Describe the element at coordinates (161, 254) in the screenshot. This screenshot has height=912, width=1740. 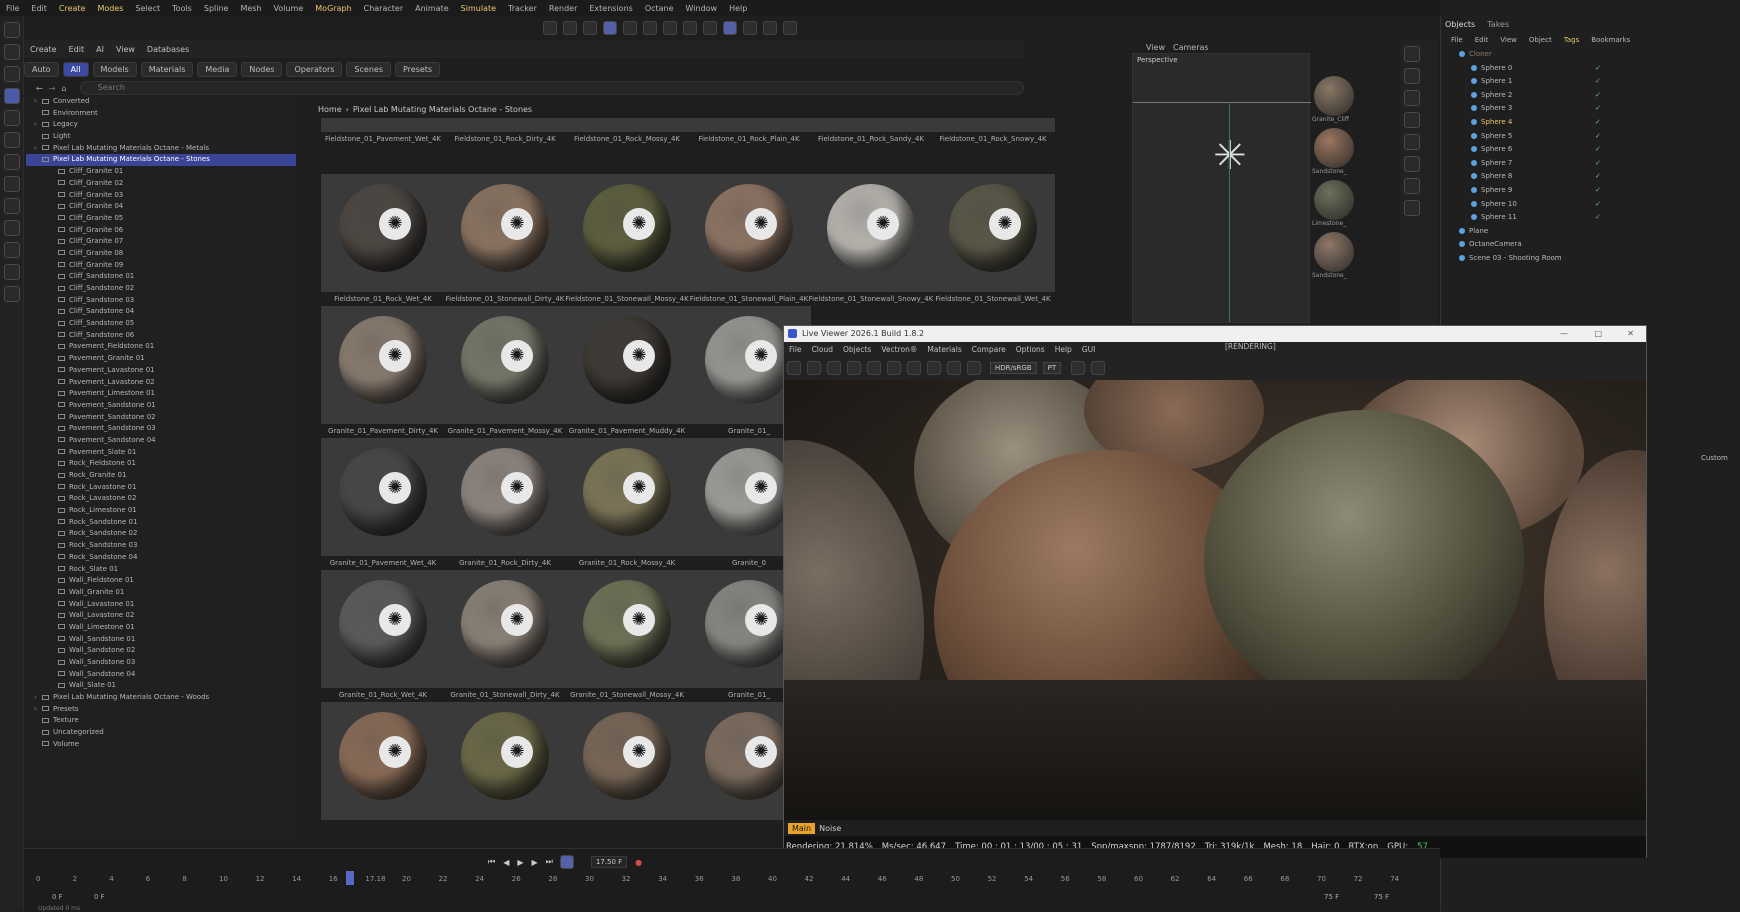
I see `tree-item: Cliff_Granite 08` at that location.